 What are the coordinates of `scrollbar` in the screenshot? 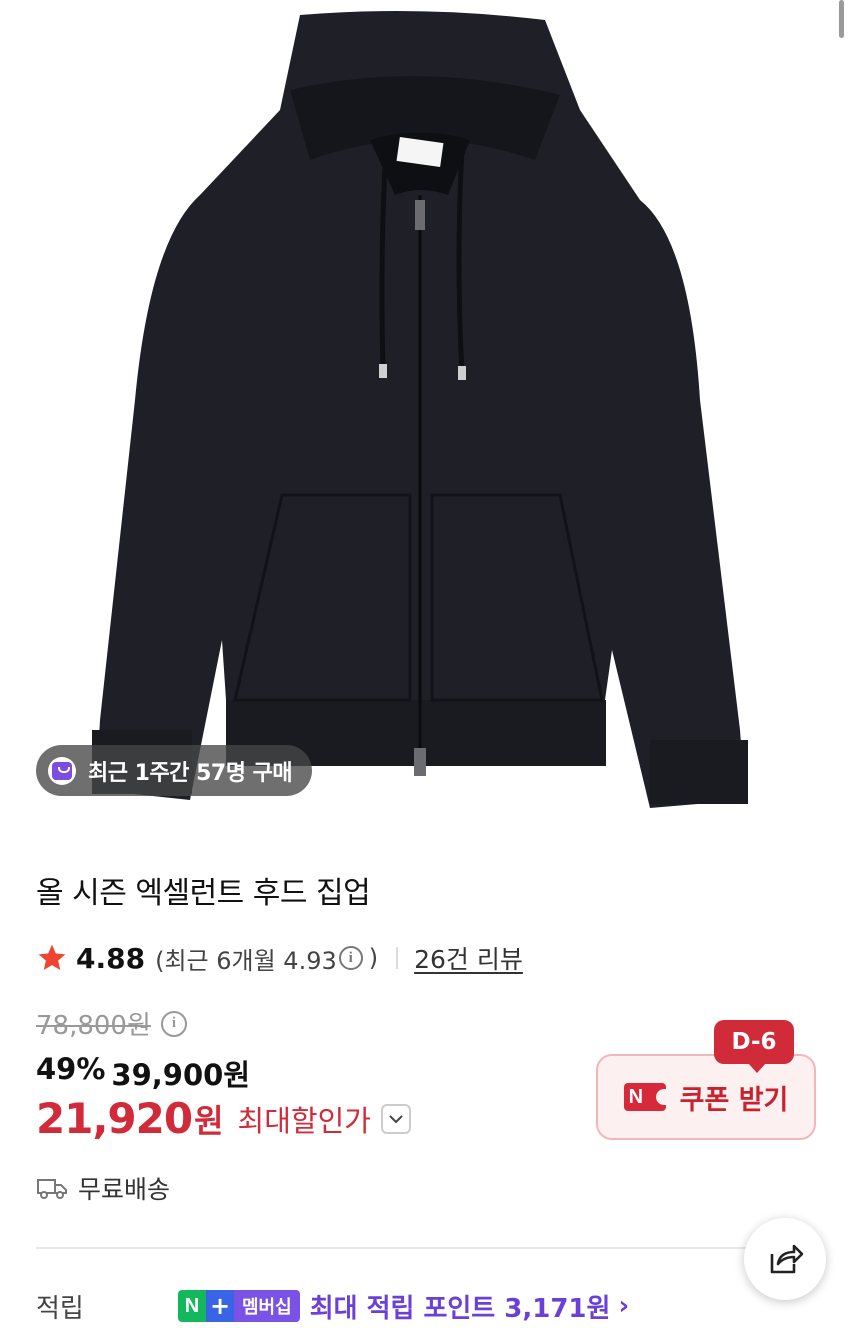 It's located at (841, 19).